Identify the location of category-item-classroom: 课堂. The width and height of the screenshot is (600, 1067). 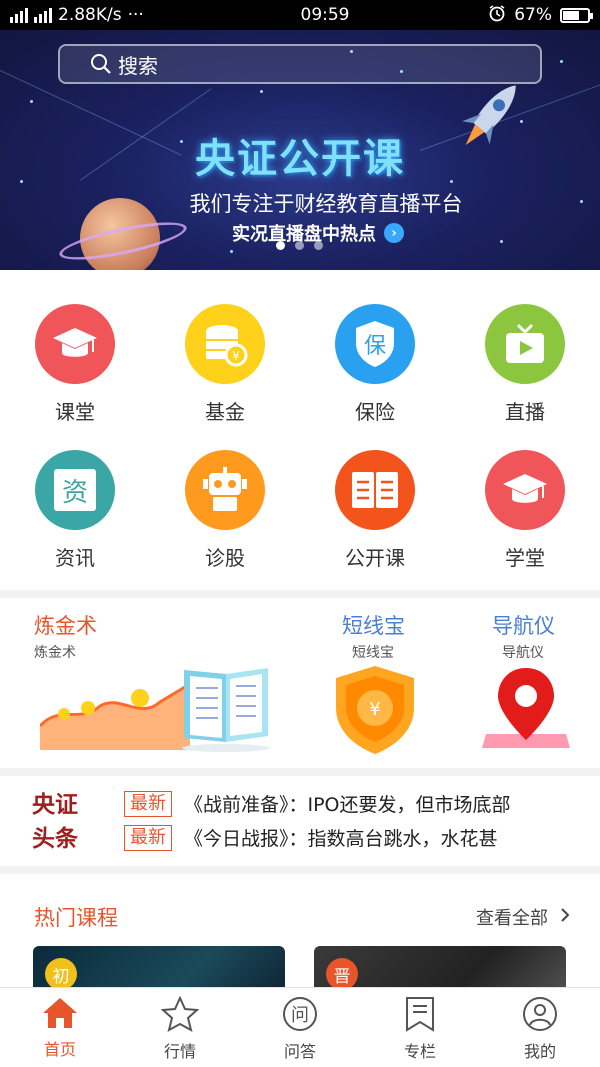
(75, 364).